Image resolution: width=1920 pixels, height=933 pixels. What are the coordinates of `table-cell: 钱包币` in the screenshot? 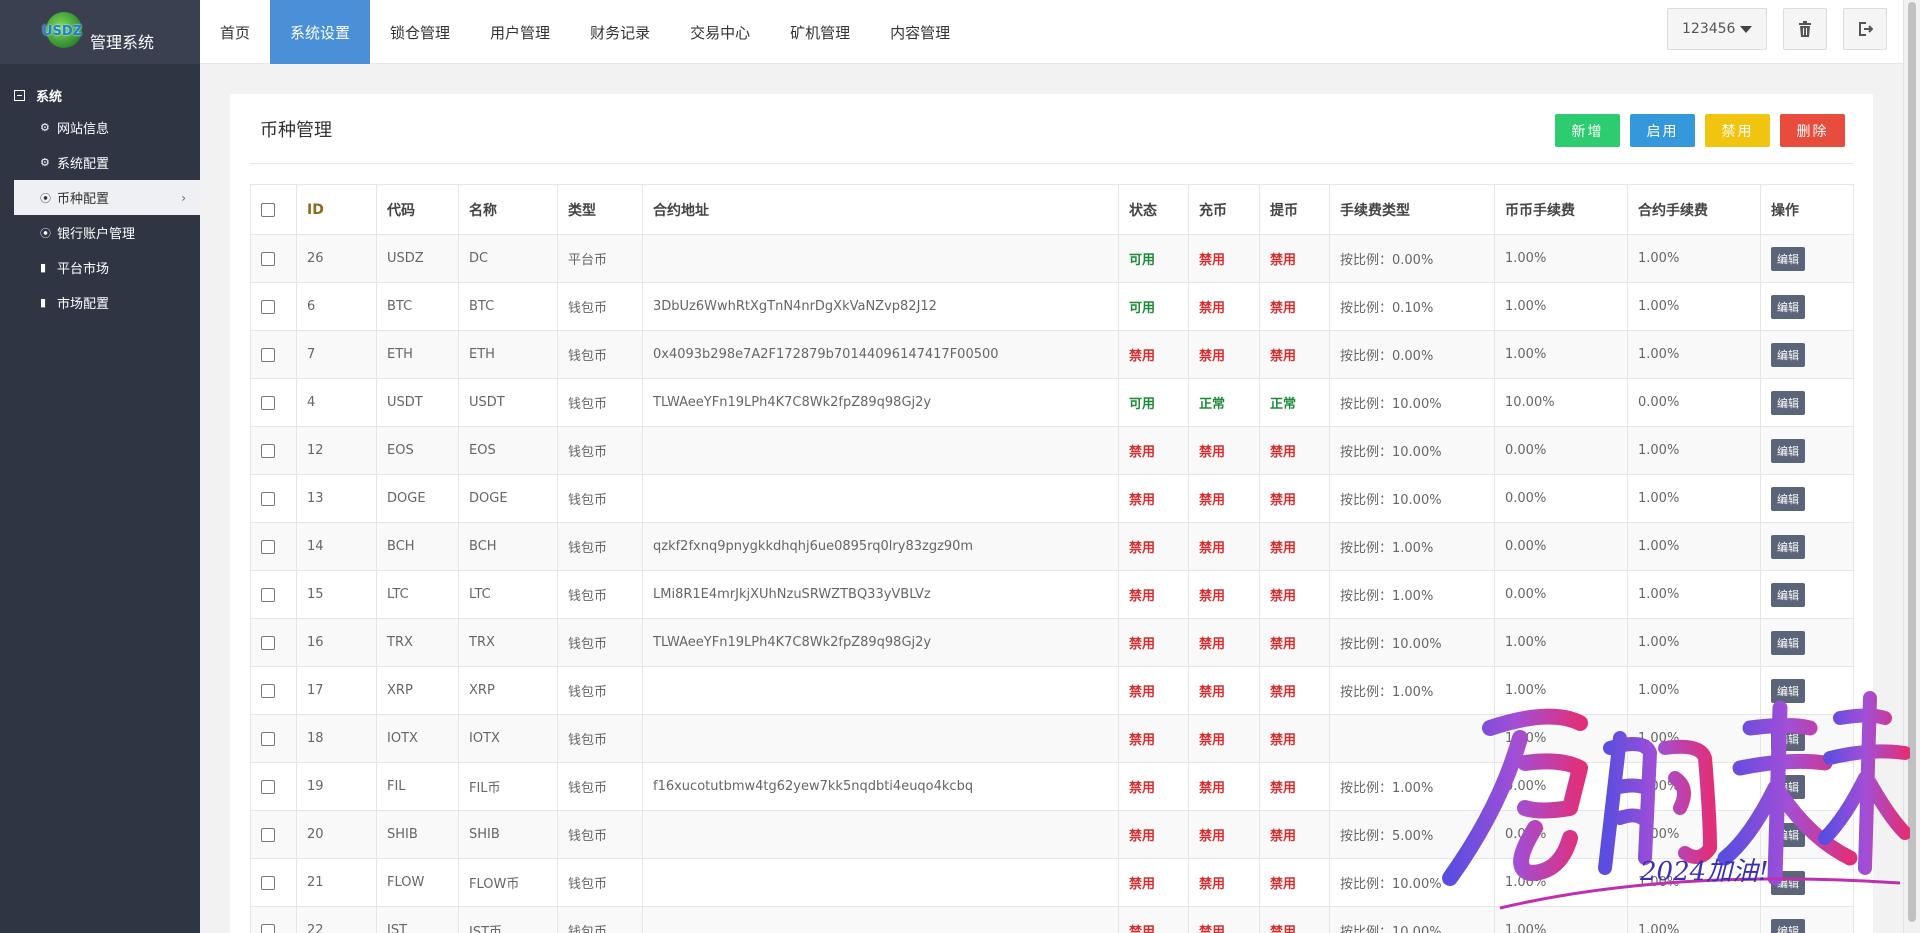 It's located at (600, 690).